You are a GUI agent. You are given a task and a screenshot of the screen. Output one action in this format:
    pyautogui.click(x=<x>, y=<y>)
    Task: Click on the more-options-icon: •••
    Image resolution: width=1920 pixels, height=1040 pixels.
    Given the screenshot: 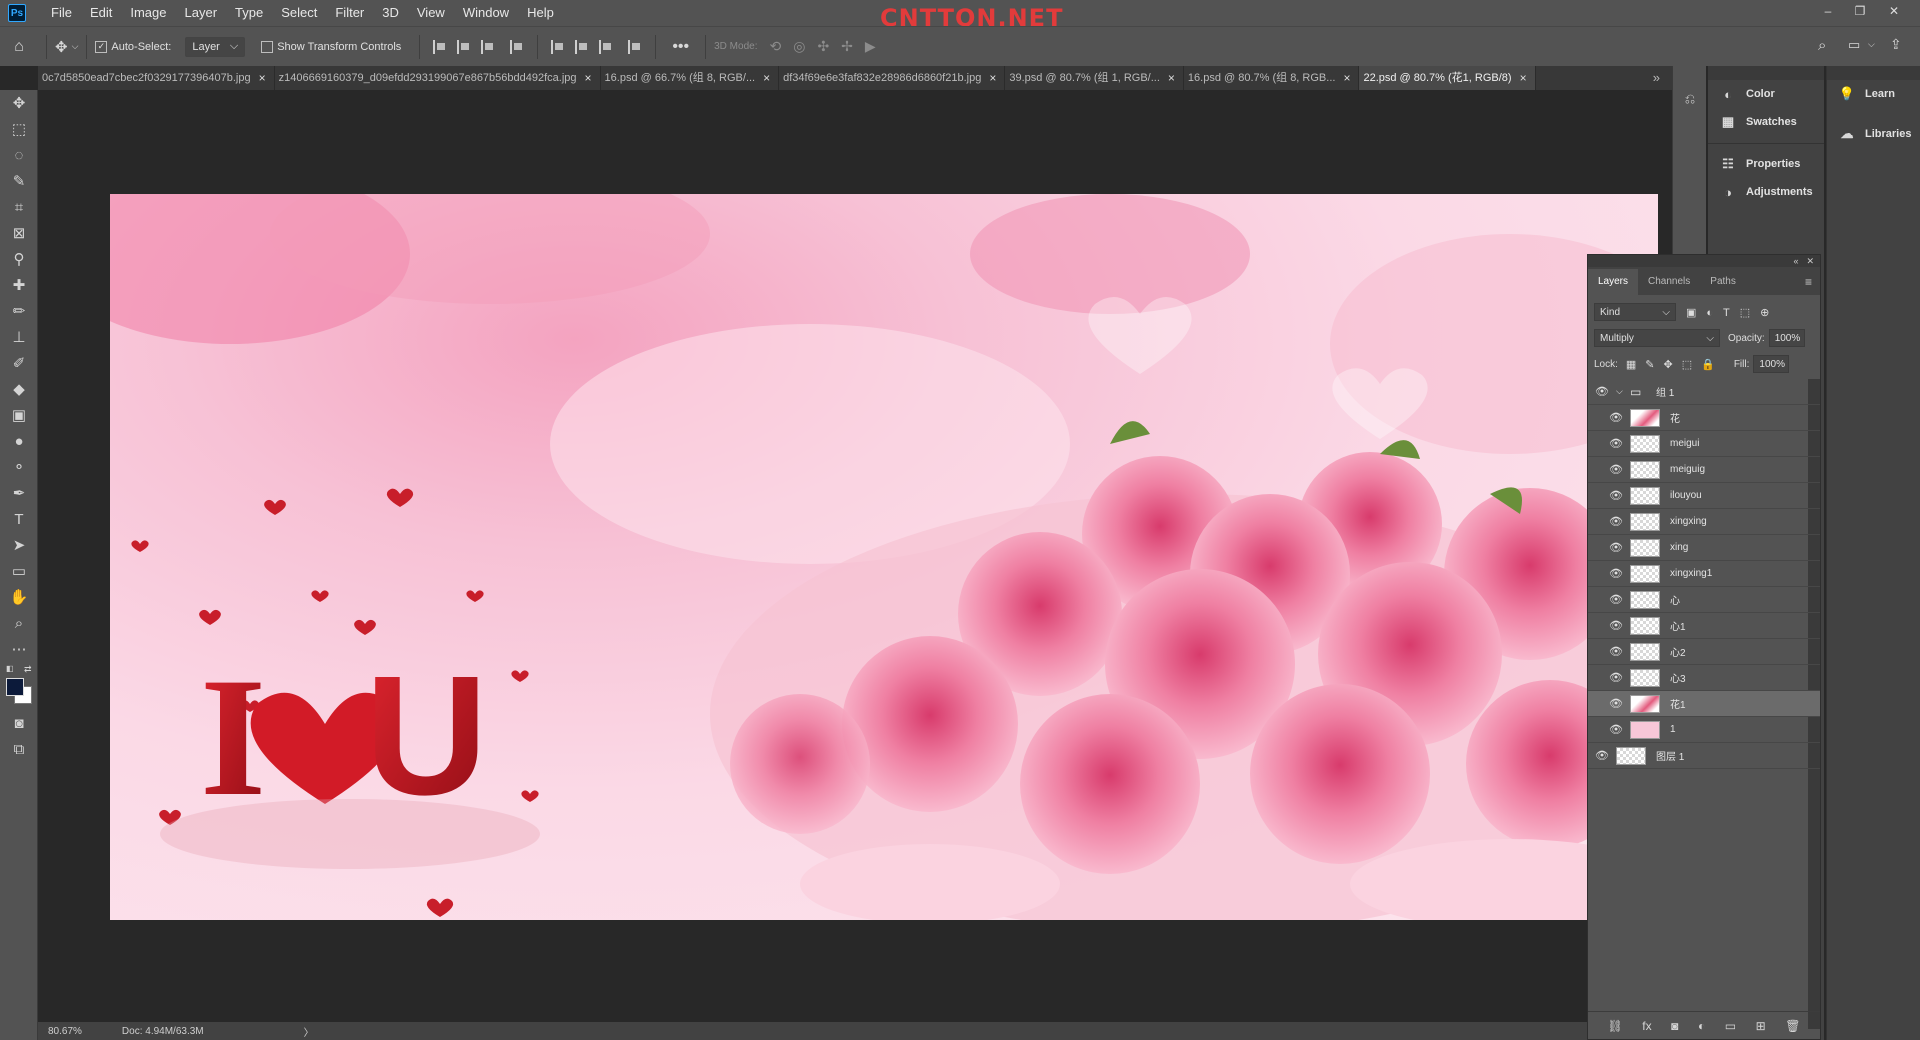 What is the action you would take?
    pyautogui.click(x=680, y=47)
    